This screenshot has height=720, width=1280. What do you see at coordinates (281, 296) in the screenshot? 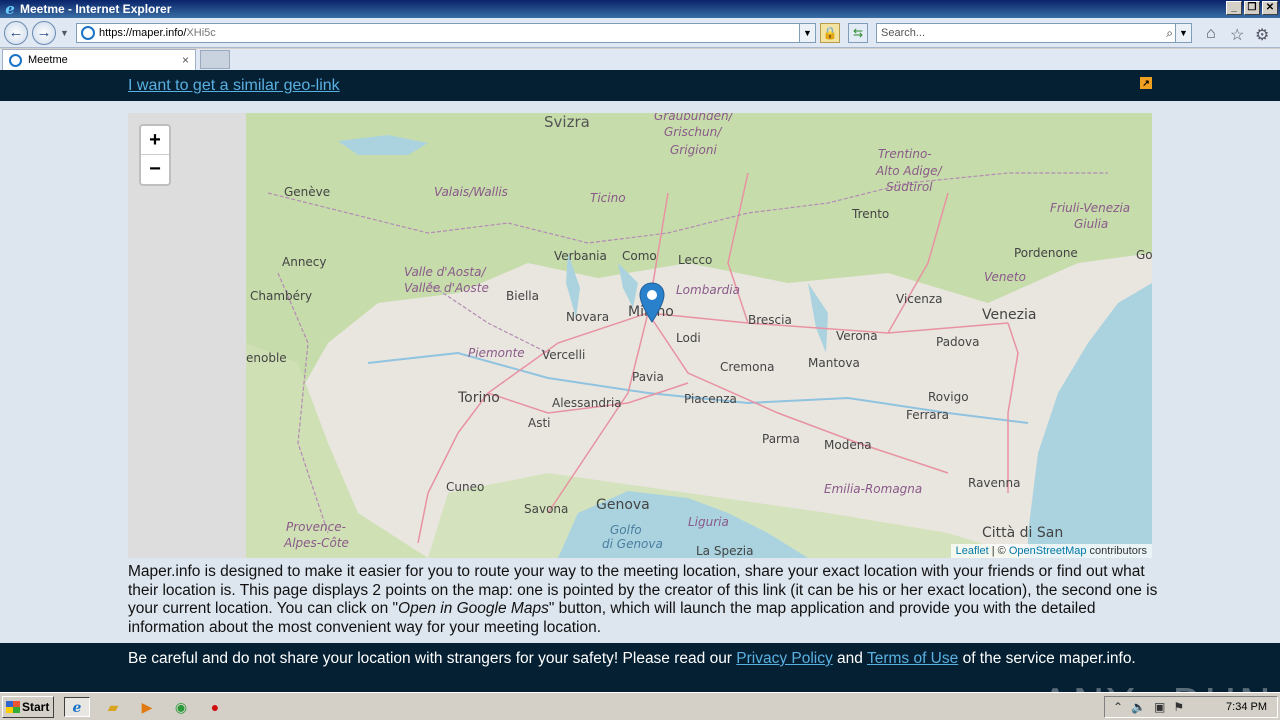
I see `label-chambery: Chambéry` at bounding box center [281, 296].